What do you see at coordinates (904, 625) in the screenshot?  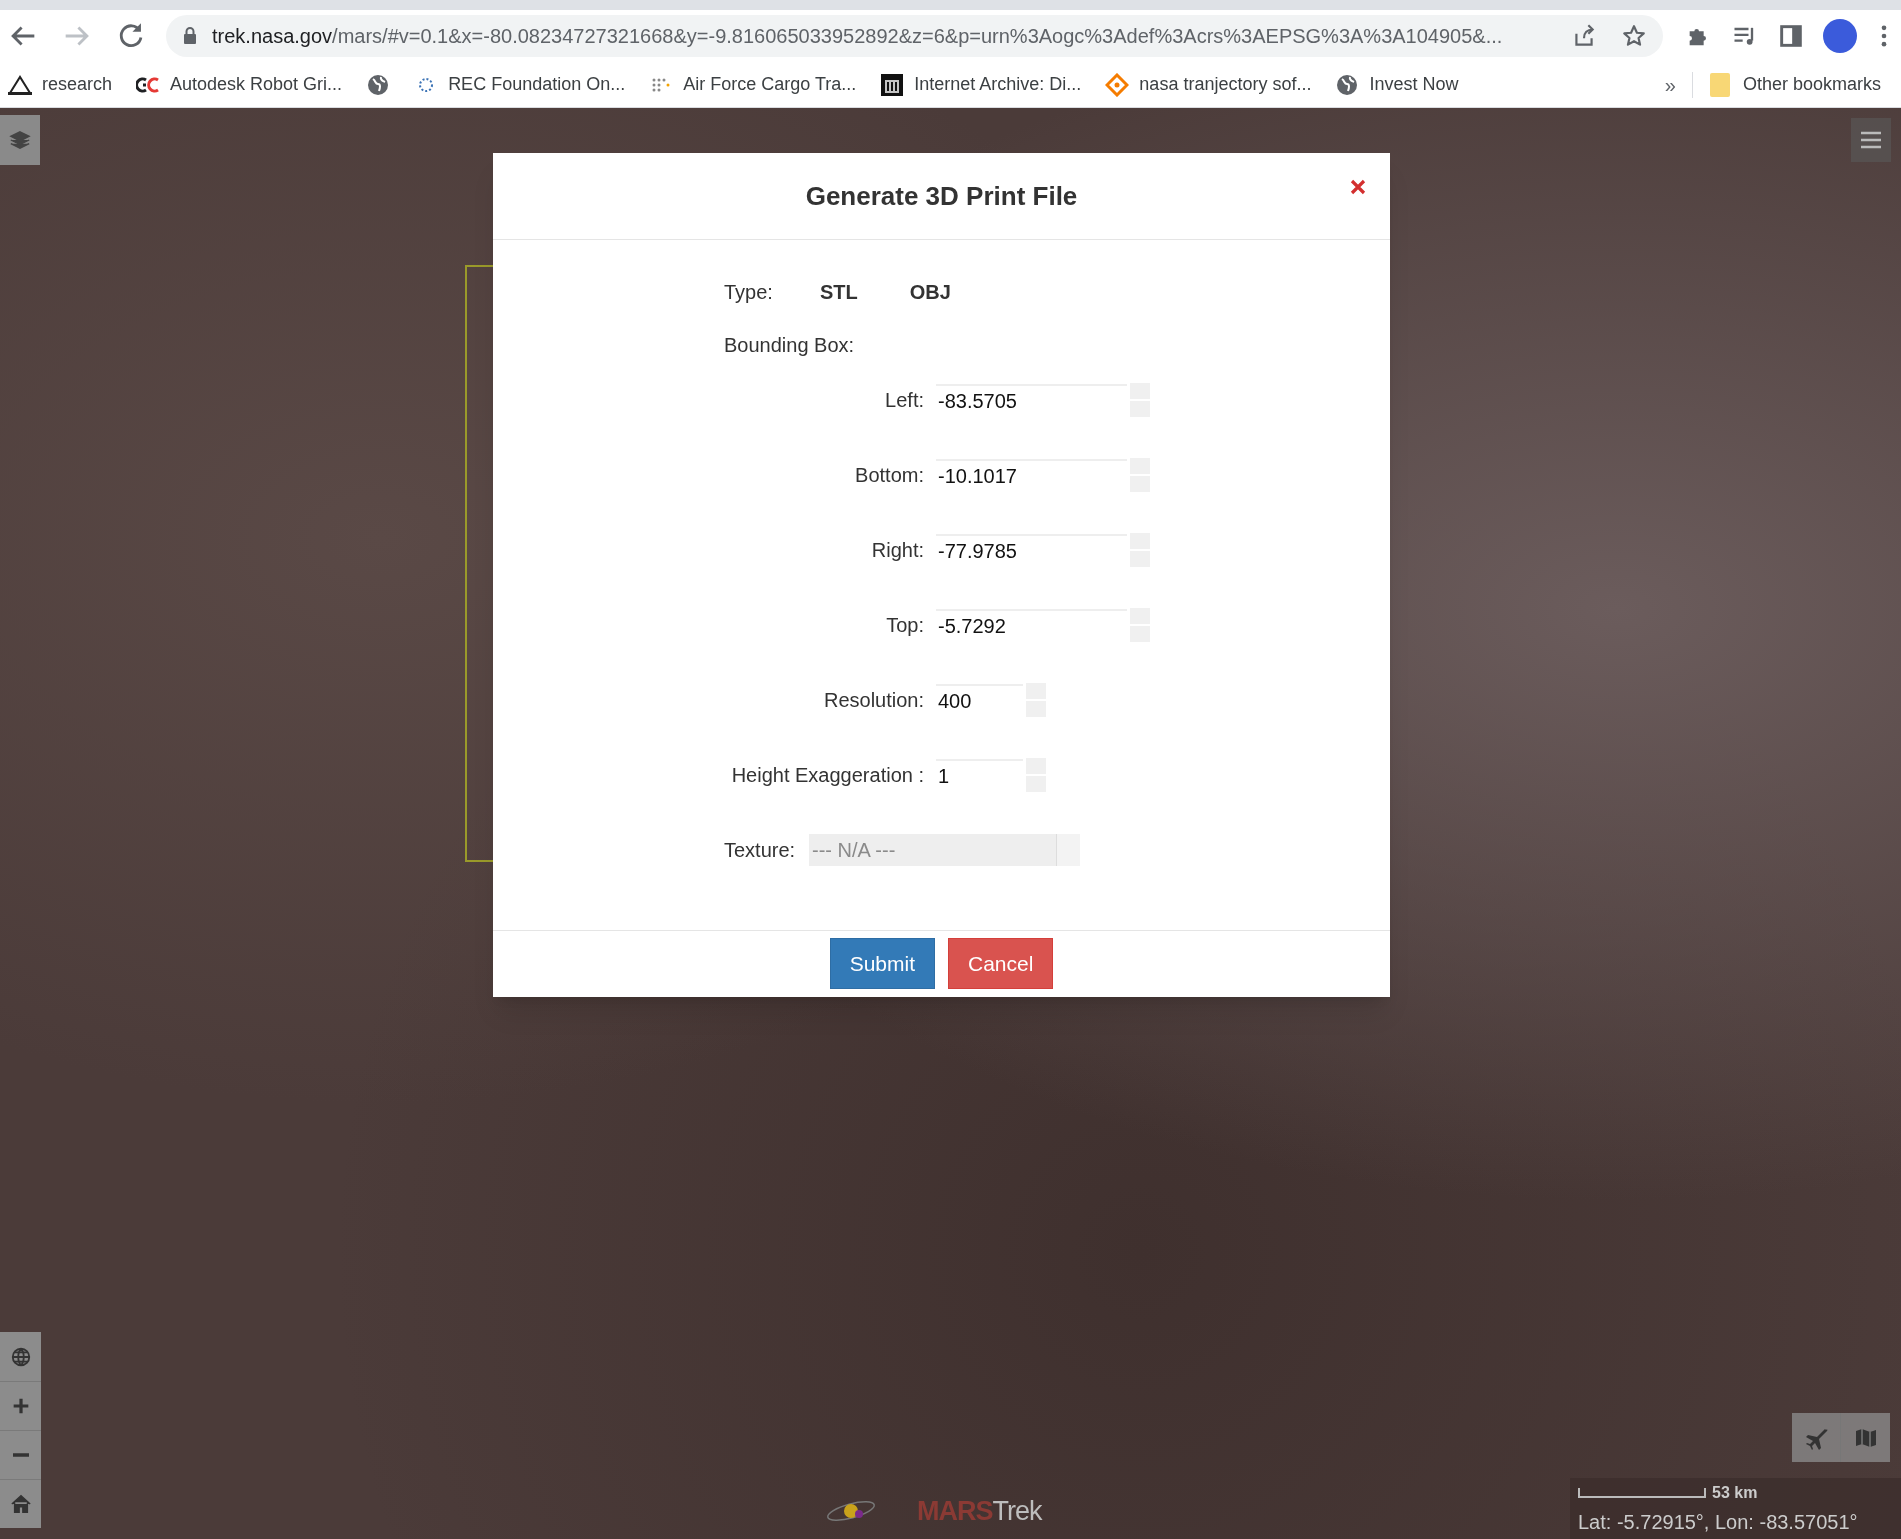 I see `field-label: Top:` at bounding box center [904, 625].